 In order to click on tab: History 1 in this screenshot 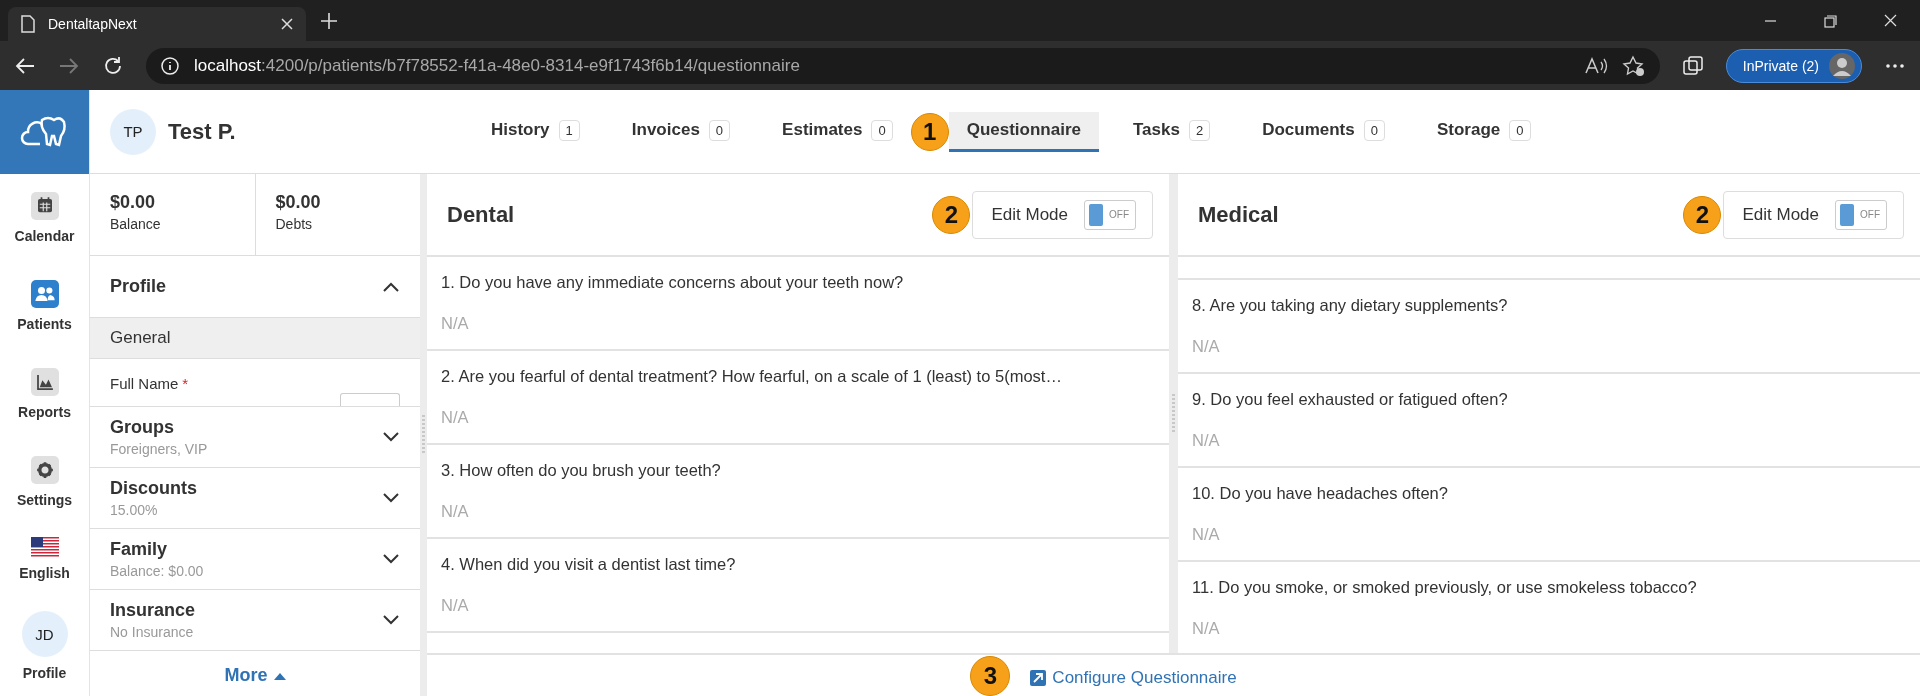, I will do `click(535, 131)`.